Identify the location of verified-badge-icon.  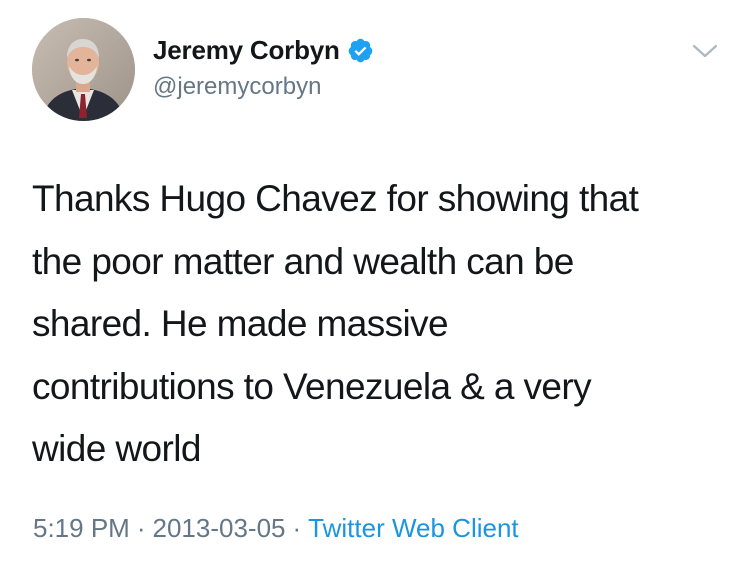
(360, 50).